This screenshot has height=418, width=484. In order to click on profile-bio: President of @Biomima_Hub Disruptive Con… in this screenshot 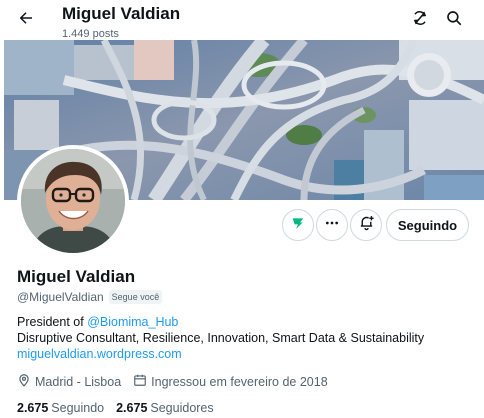, I will do `click(247, 338)`.